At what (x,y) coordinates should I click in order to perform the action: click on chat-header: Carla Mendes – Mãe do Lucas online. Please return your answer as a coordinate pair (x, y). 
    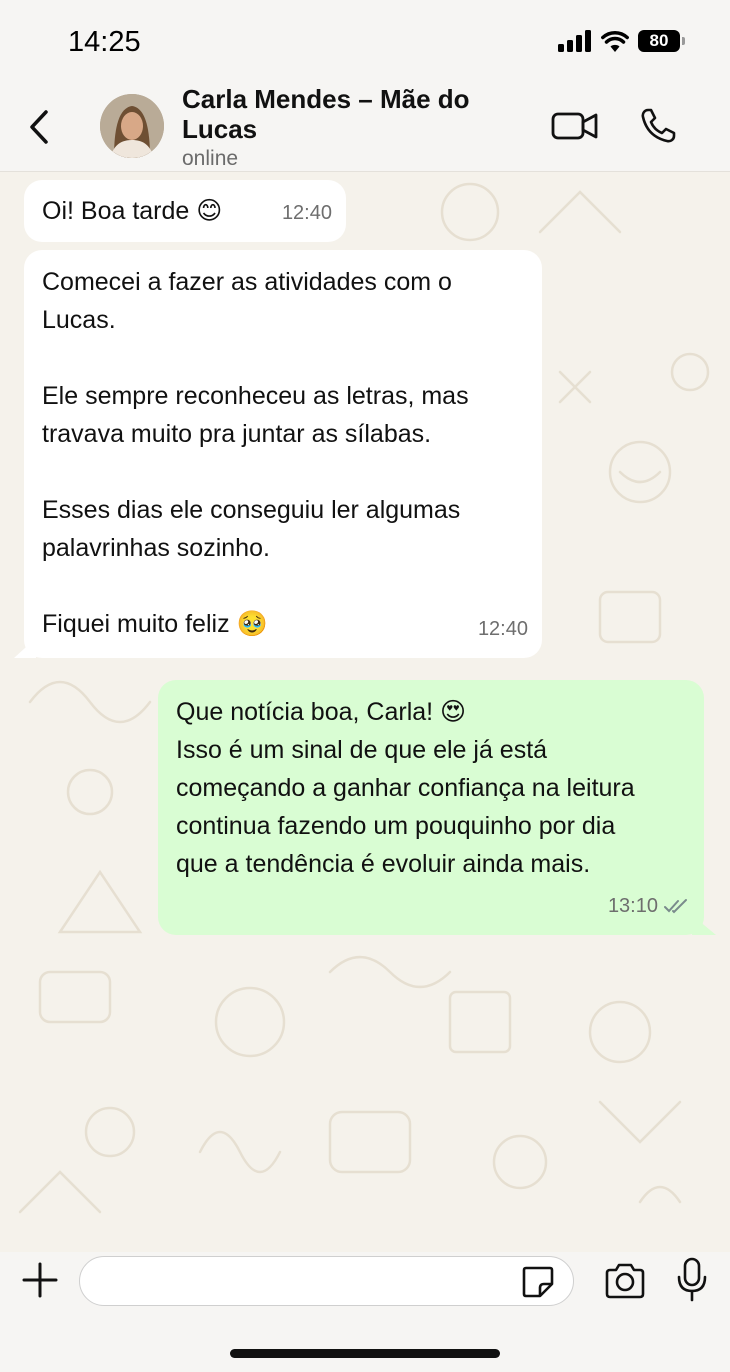
    Looking at the image, I should click on (365, 126).